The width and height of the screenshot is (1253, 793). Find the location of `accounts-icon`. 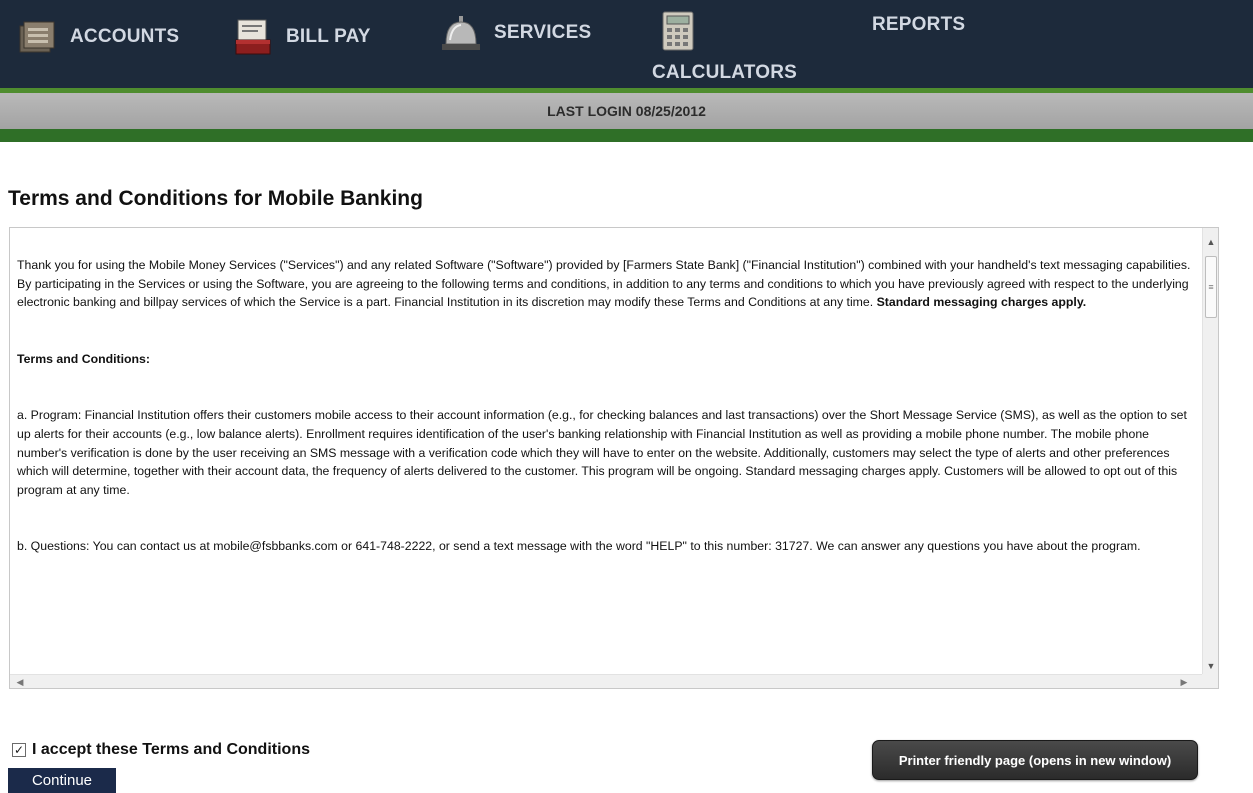

accounts-icon is located at coordinates (37, 37).